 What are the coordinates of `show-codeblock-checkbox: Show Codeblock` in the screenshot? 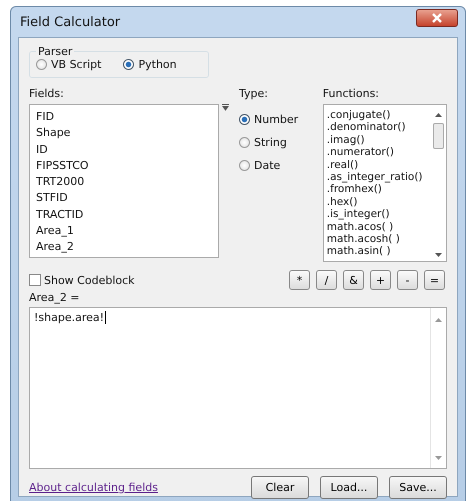 It's located at (82, 280).